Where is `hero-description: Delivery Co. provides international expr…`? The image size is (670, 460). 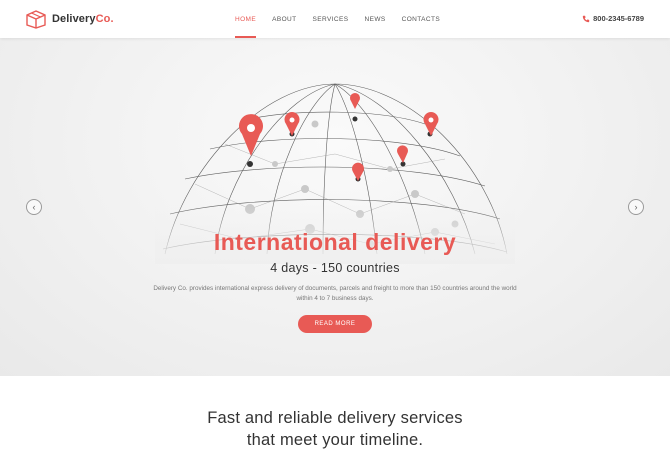 hero-description: Delivery Co. provides international expr… is located at coordinates (335, 293).